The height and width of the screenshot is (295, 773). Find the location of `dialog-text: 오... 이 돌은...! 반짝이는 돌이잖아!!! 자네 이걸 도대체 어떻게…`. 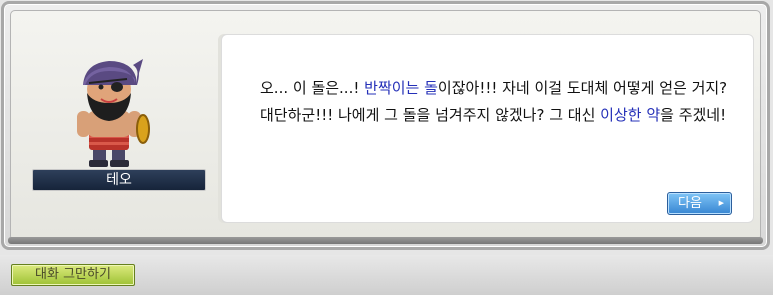

dialog-text: 오... 이 돌은...! 반짝이는 돌이잖아!!! 자네 이걸 도대체 어떻게… is located at coordinates (495, 102).